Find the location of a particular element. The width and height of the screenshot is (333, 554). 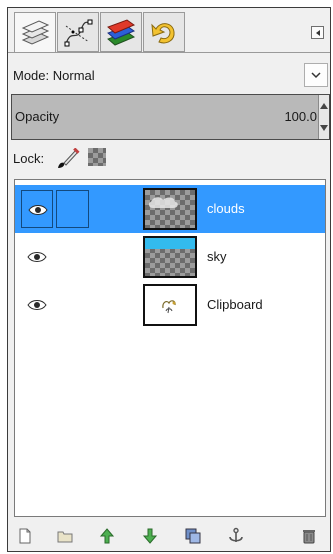

layer-name: Clipboard is located at coordinates (235, 304).